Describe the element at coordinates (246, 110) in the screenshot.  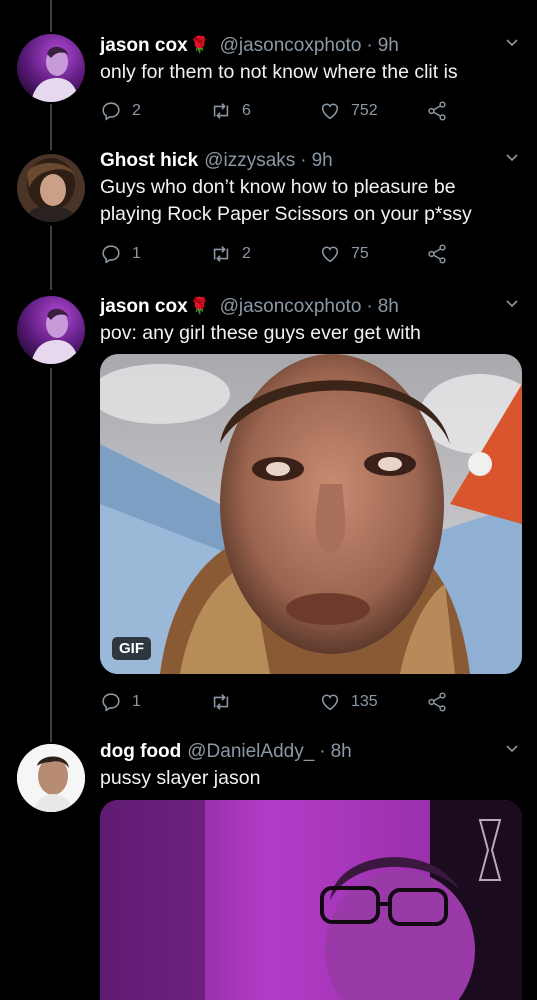
I see `retweet-count: 6` at that location.